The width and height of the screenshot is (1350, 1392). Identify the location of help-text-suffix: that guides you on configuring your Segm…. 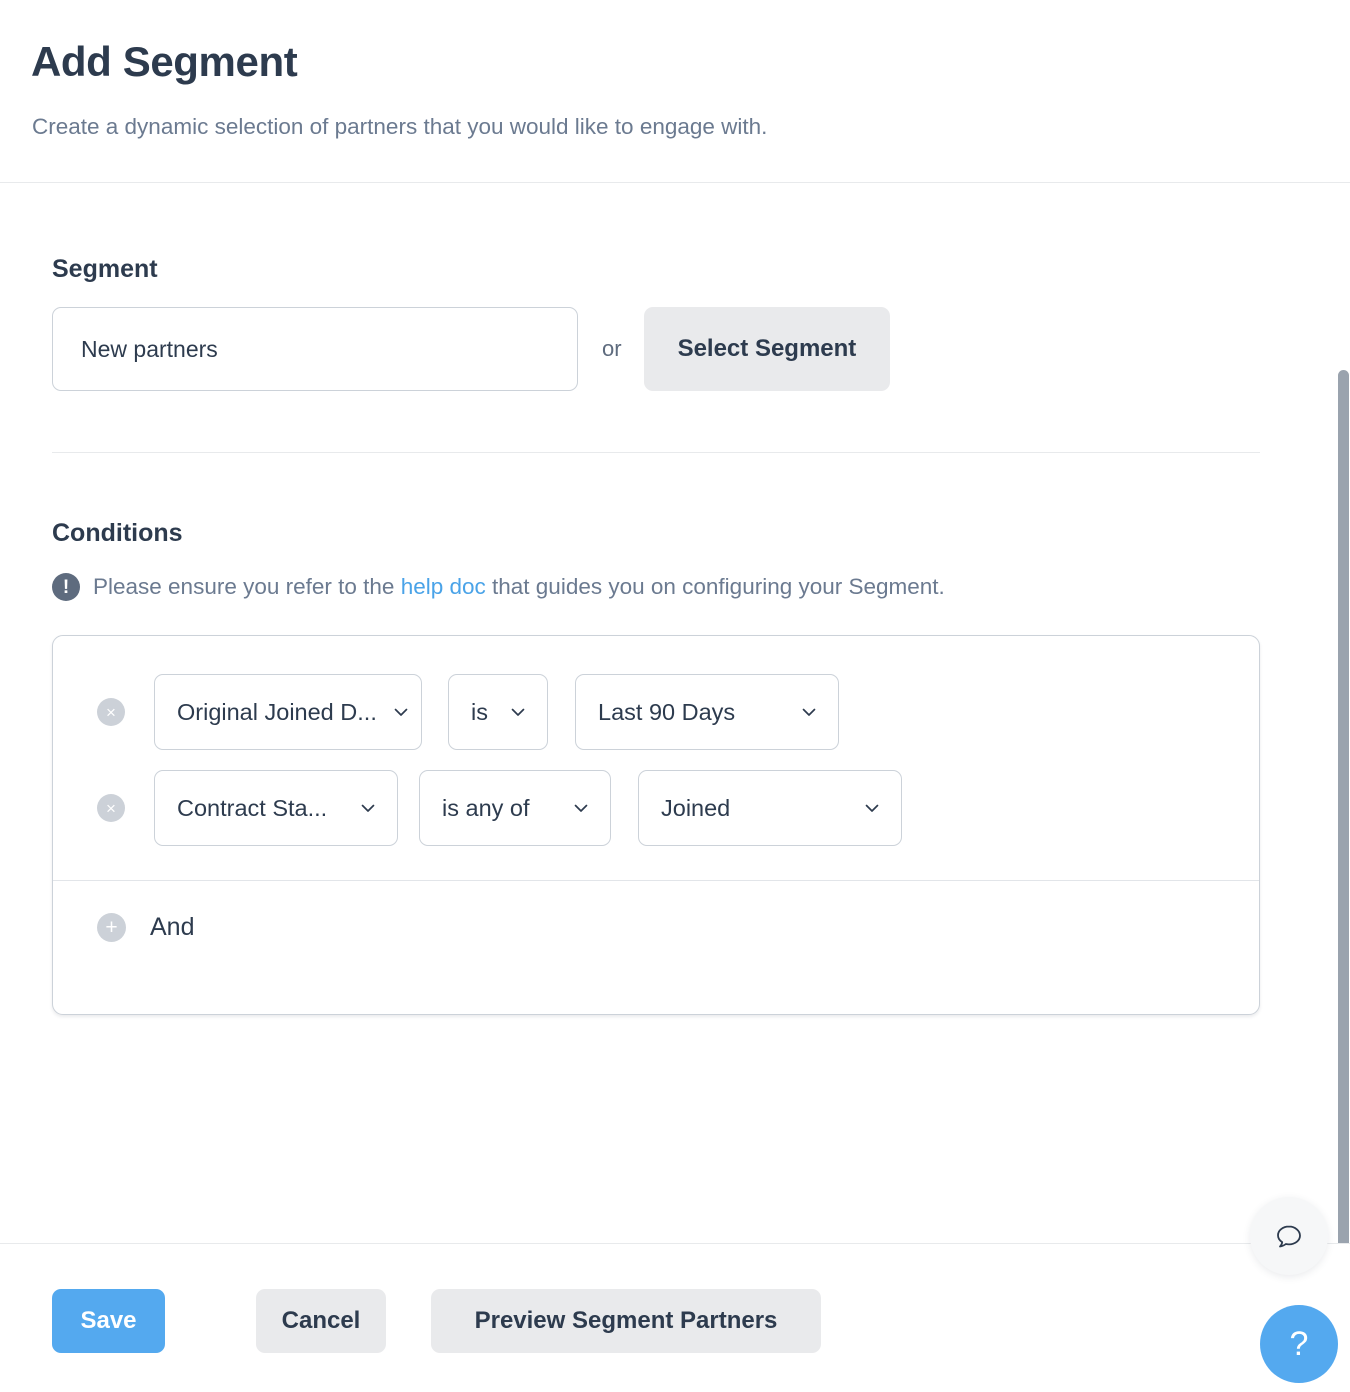
(715, 586).